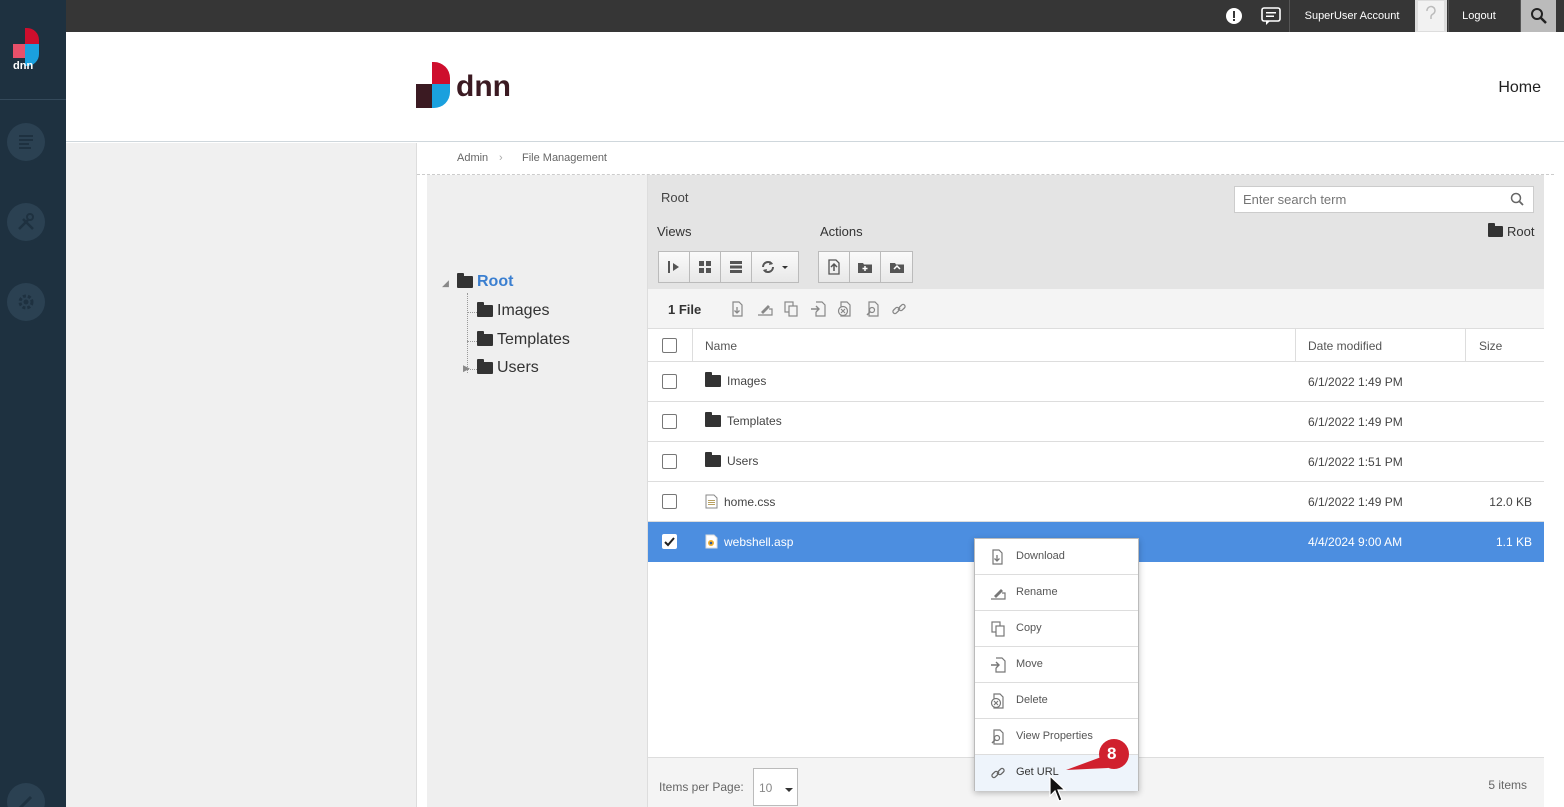 The height and width of the screenshot is (807, 1564). What do you see at coordinates (466, 368) in the screenshot?
I see `tree-expand-icon: ▶` at bounding box center [466, 368].